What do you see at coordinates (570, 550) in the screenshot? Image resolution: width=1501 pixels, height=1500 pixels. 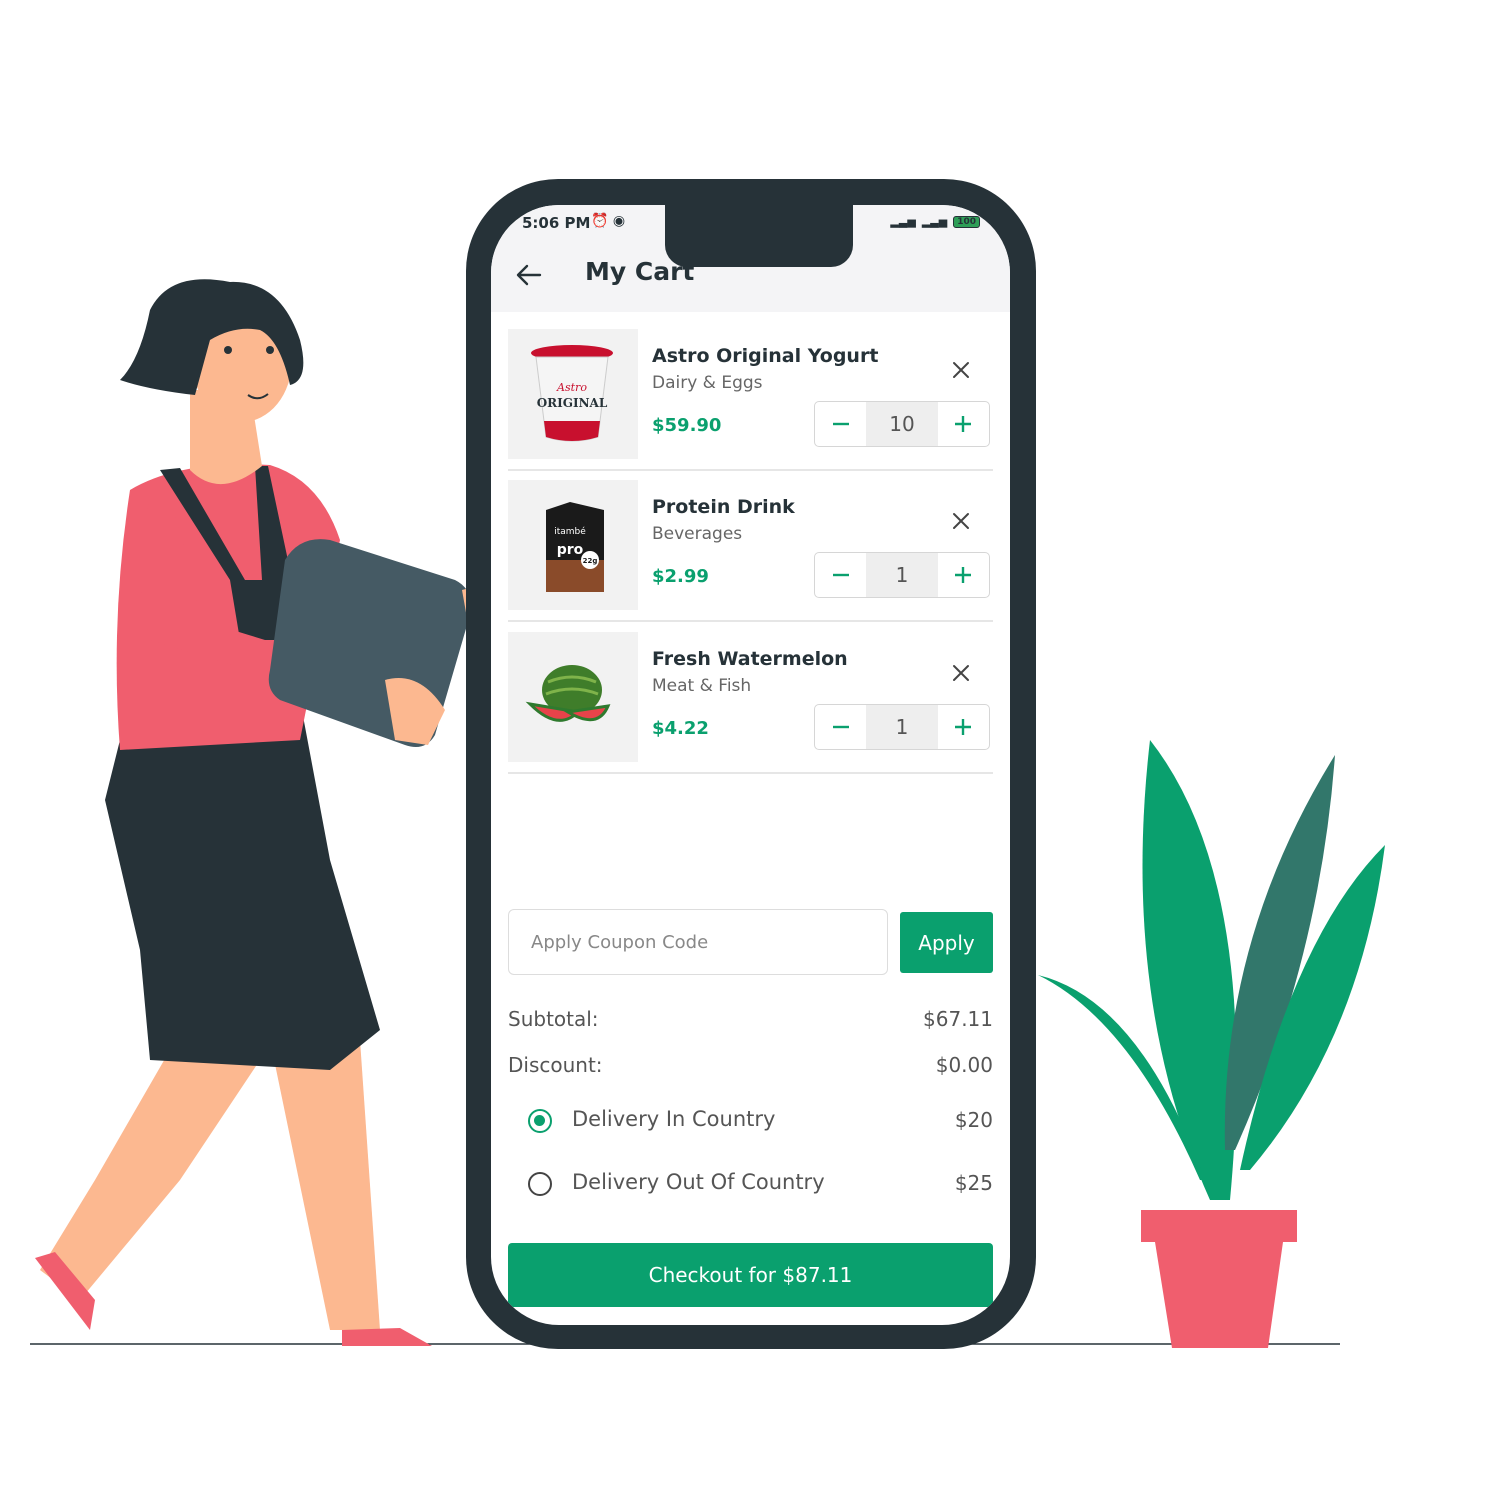 I see `svg-text: pro` at bounding box center [570, 550].